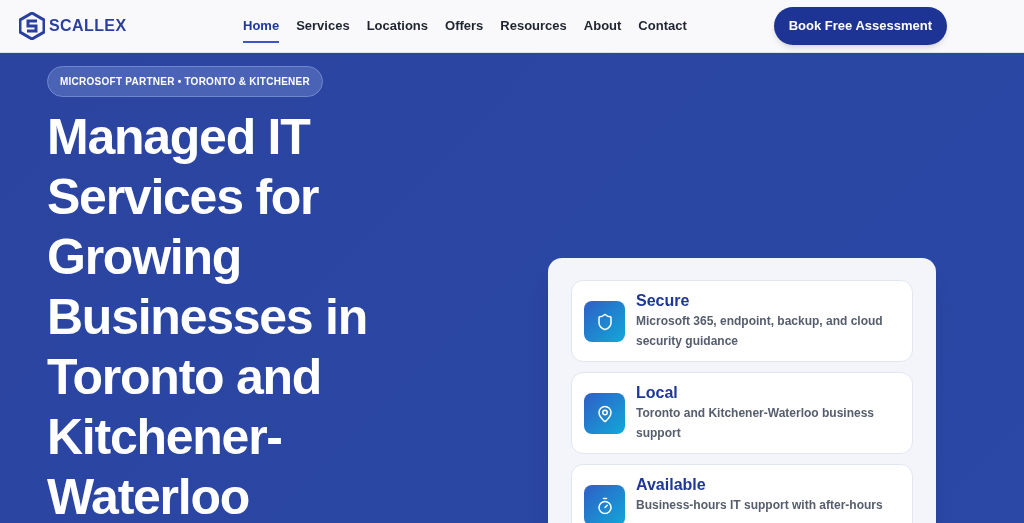 The width and height of the screenshot is (1024, 523). What do you see at coordinates (604, 505) in the screenshot?
I see `stopwatch-icon` at bounding box center [604, 505].